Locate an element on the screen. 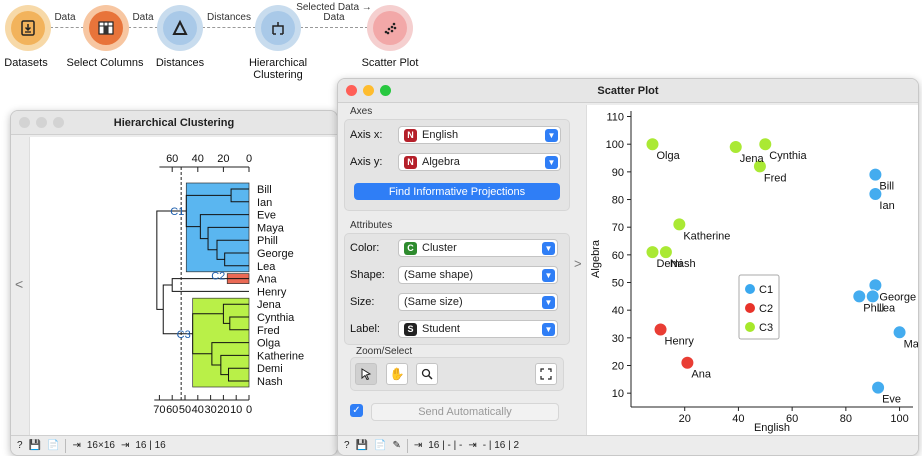  link-datasets-select is located at coordinates (67, 27).